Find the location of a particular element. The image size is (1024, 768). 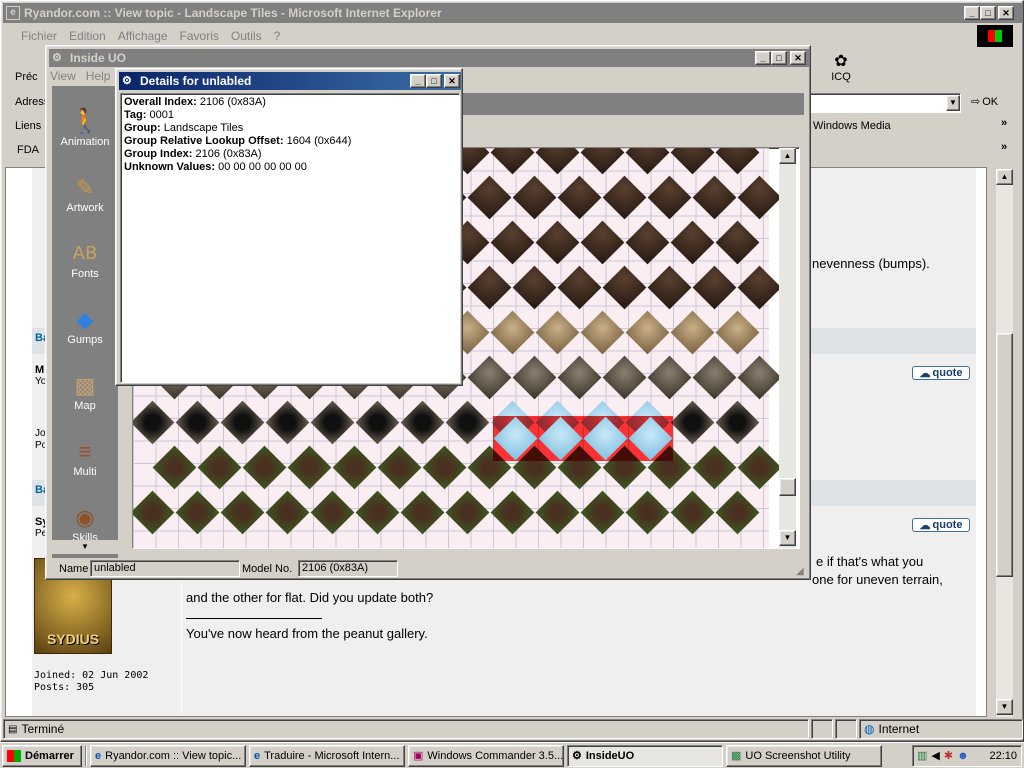

address-dropdown-button: ▼ is located at coordinates (953, 103).